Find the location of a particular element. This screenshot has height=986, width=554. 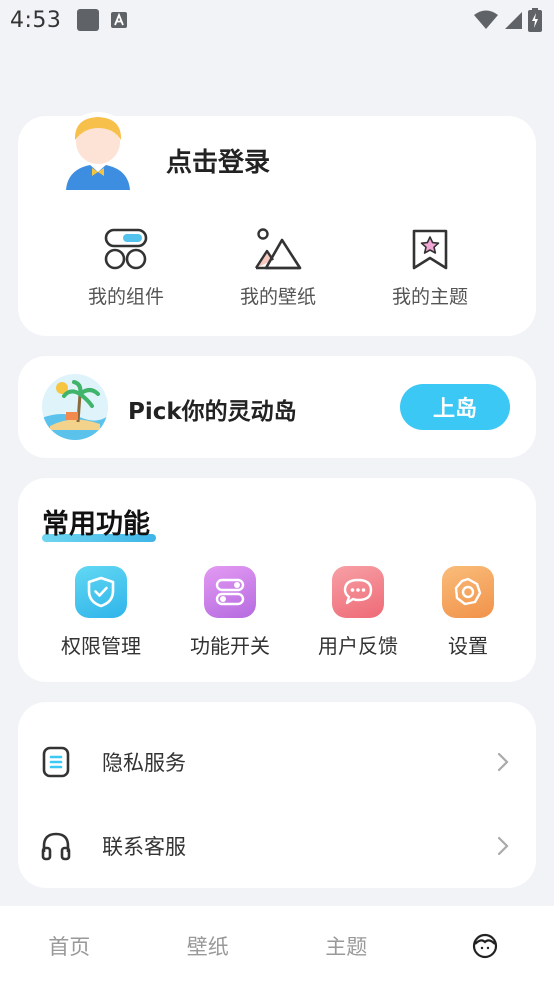

nav-home: 首页 is located at coordinates (69, 946).